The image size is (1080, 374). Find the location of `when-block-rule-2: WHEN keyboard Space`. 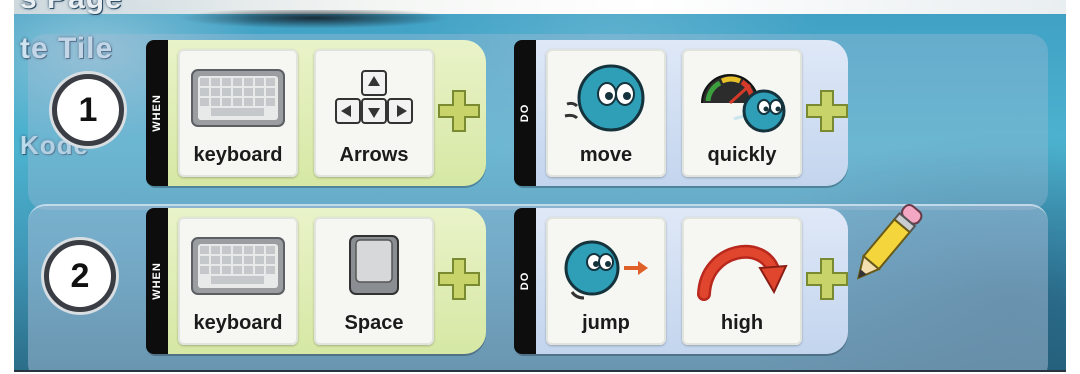

when-block-rule-2: WHEN keyboard Space is located at coordinates (316, 281).